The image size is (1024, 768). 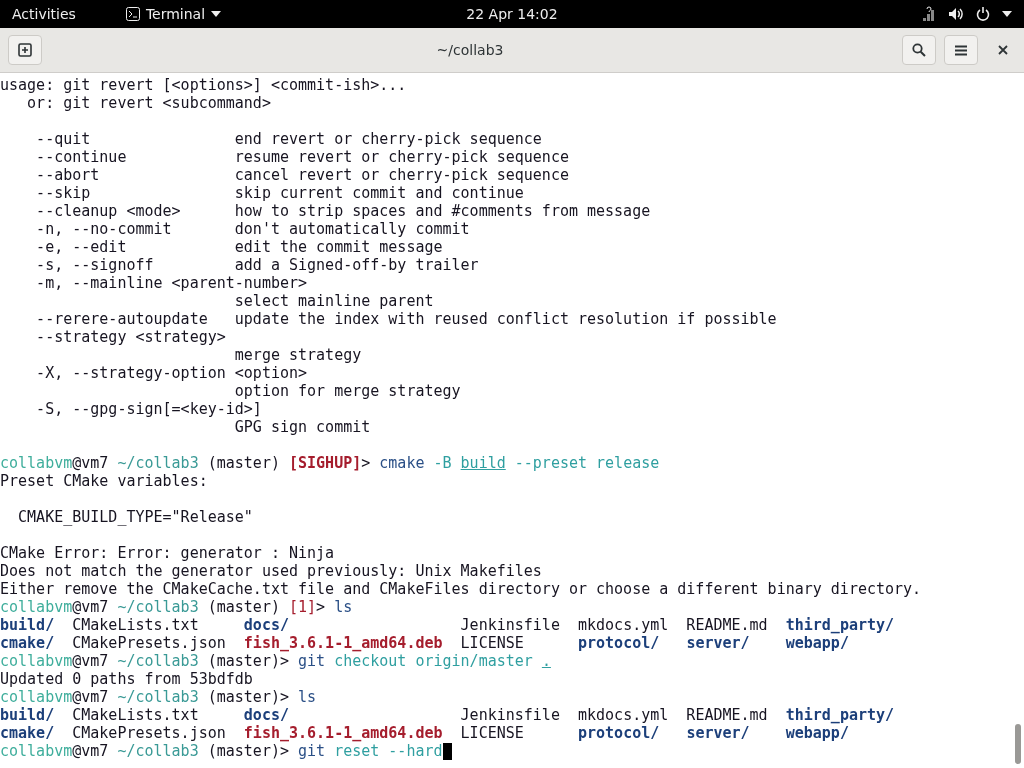 What do you see at coordinates (148, 103) in the screenshot?
I see `terminal-line: or: git revert <subcommand>` at bounding box center [148, 103].